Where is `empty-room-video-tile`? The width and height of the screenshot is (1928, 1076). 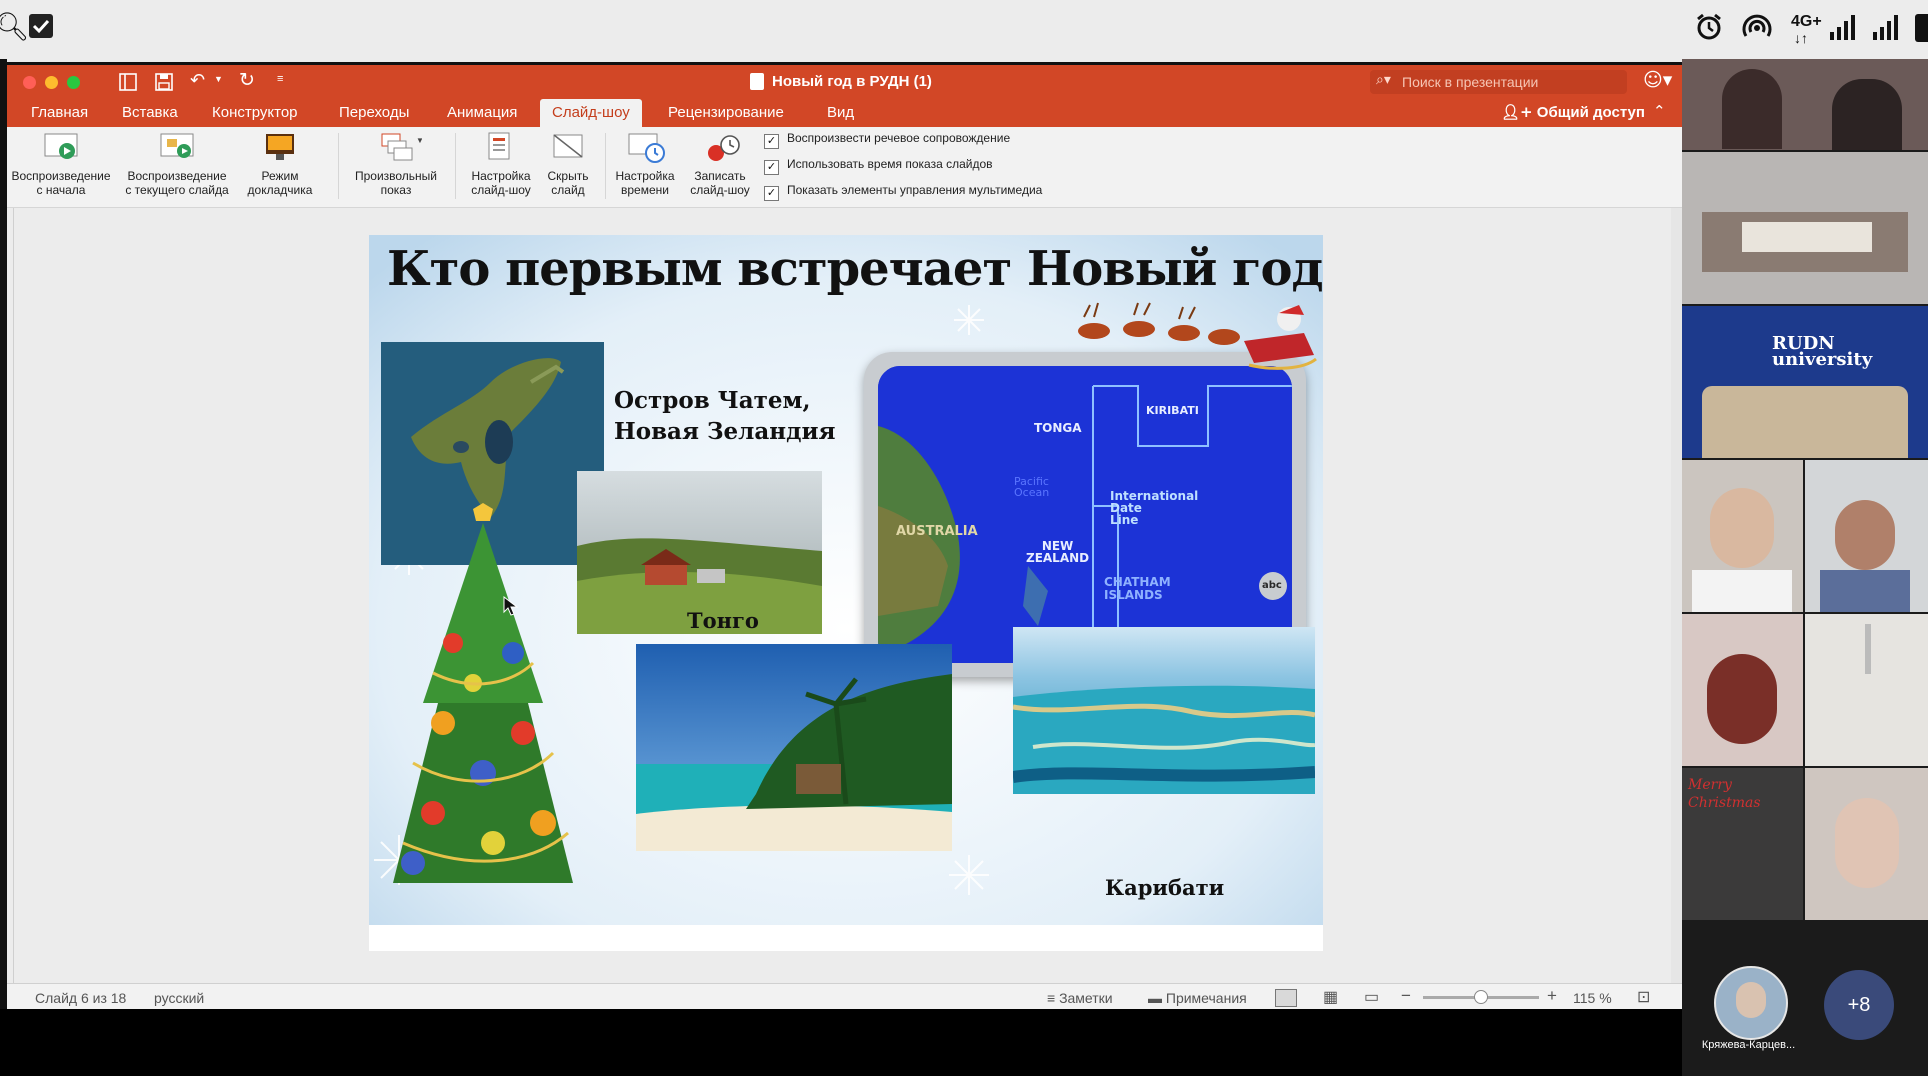 empty-room-video-tile is located at coordinates (1866, 690).